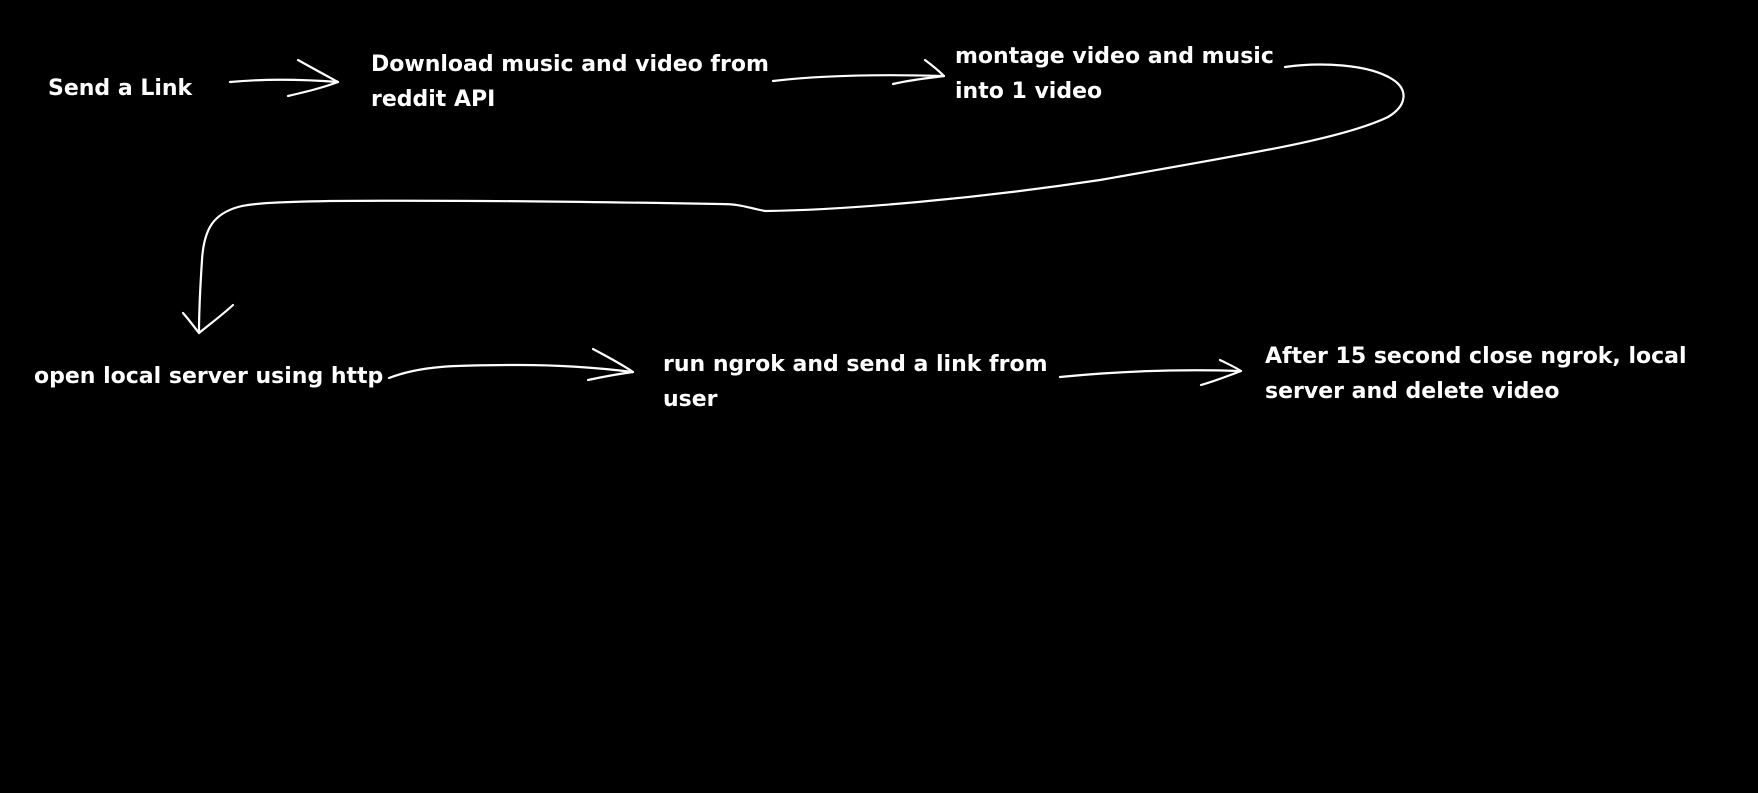 The width and height of the screenshot is (1758, 793). What do you see at coordinates (1150, 374) in the screenshot?
I see `arrow-run-ngrok-to-cleanup` at bounding box center [1150, 374].